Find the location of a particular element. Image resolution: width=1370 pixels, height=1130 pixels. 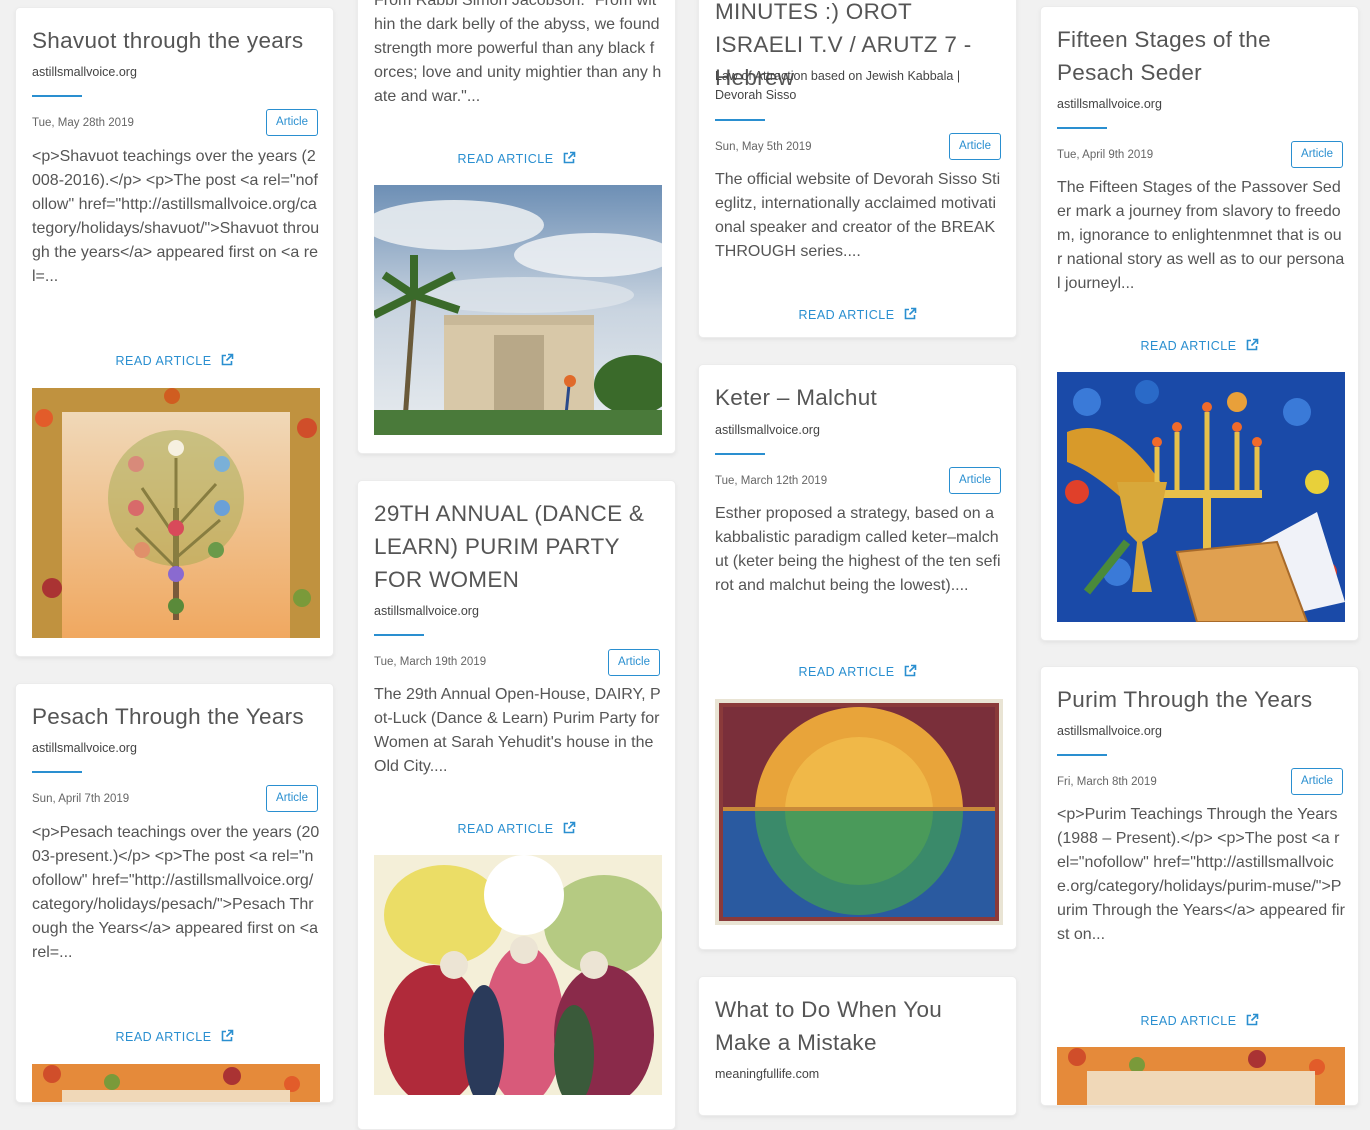

article-date: Tue, March 19th 2019 is located at coordinates (430, 662).